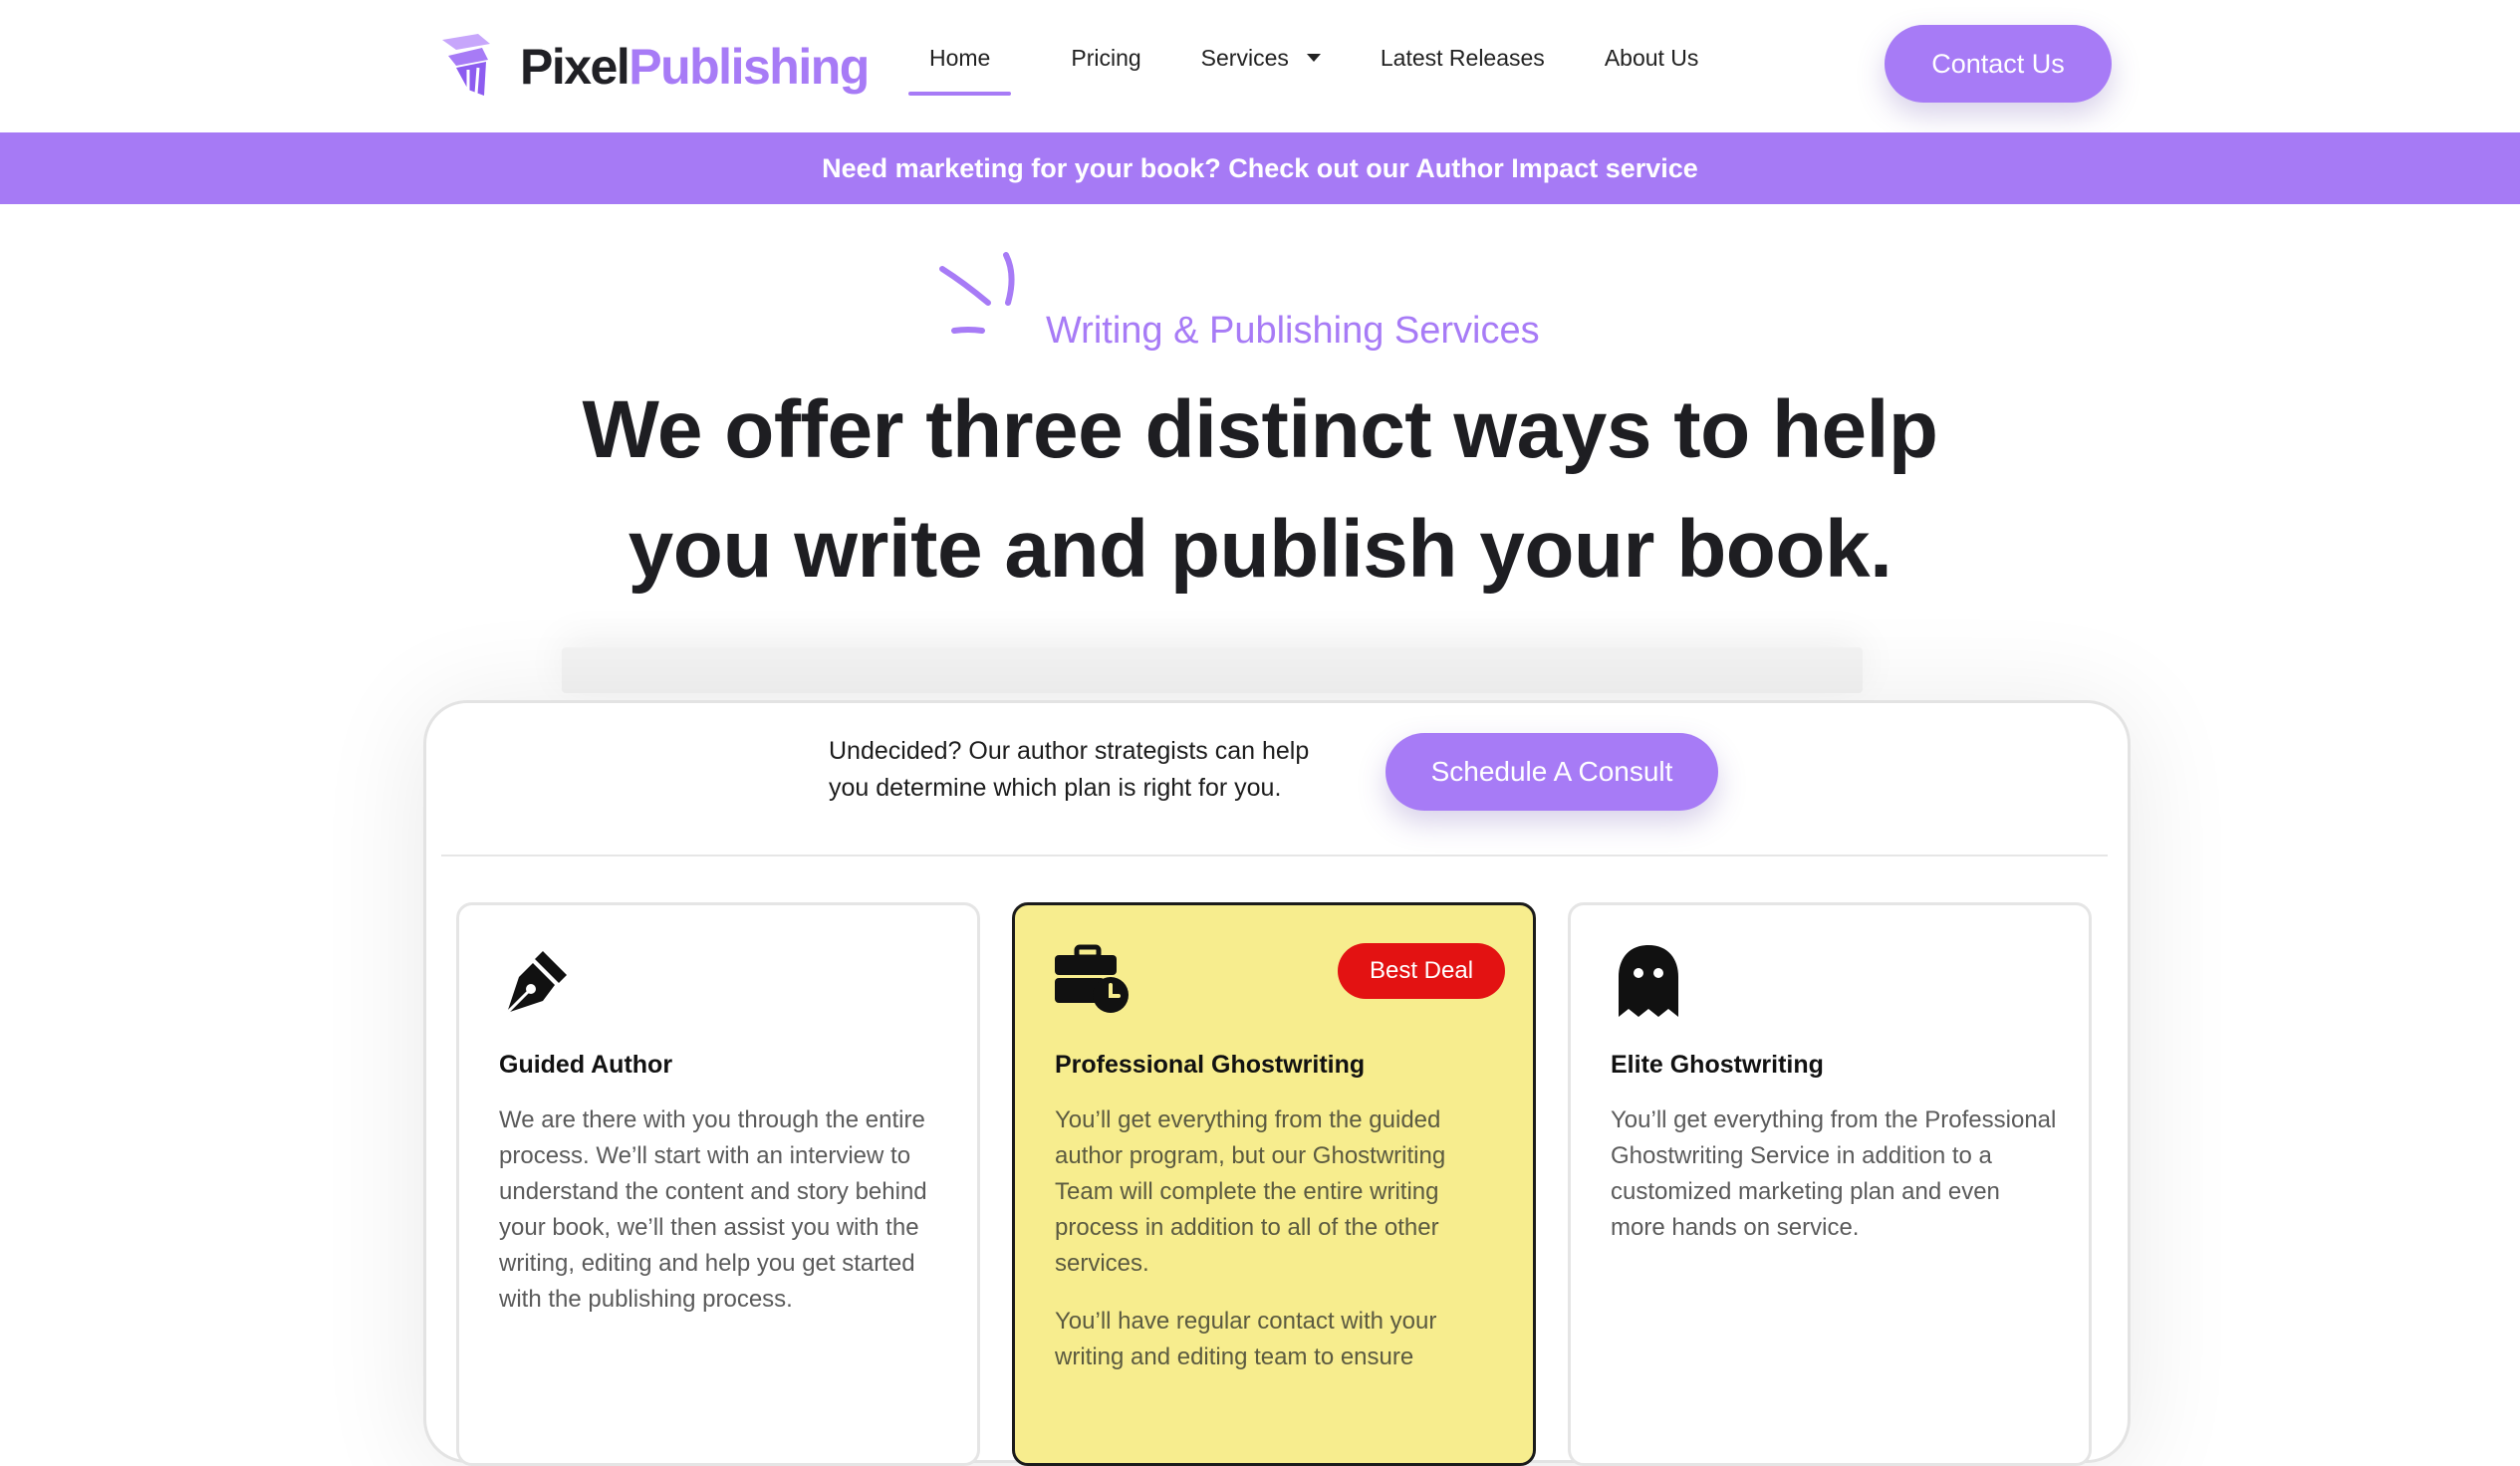 This screenshot has width=2520, height=1466. I want to click on pen-nib-icon, so click(536, 983).